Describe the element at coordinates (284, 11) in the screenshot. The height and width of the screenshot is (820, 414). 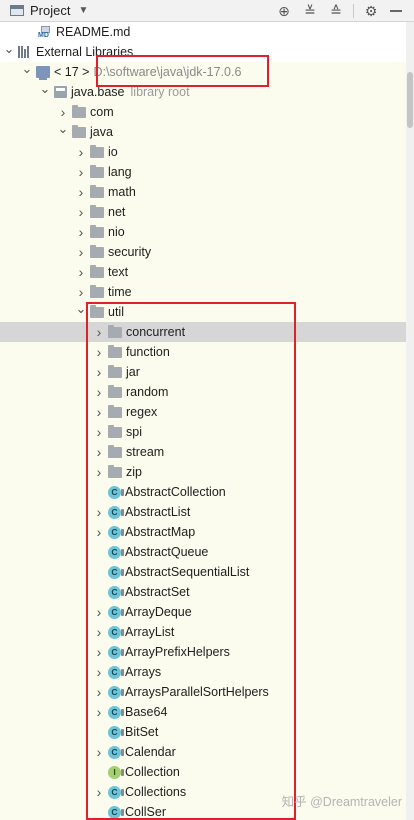
I see `locate-icon: ⊕` at that location.